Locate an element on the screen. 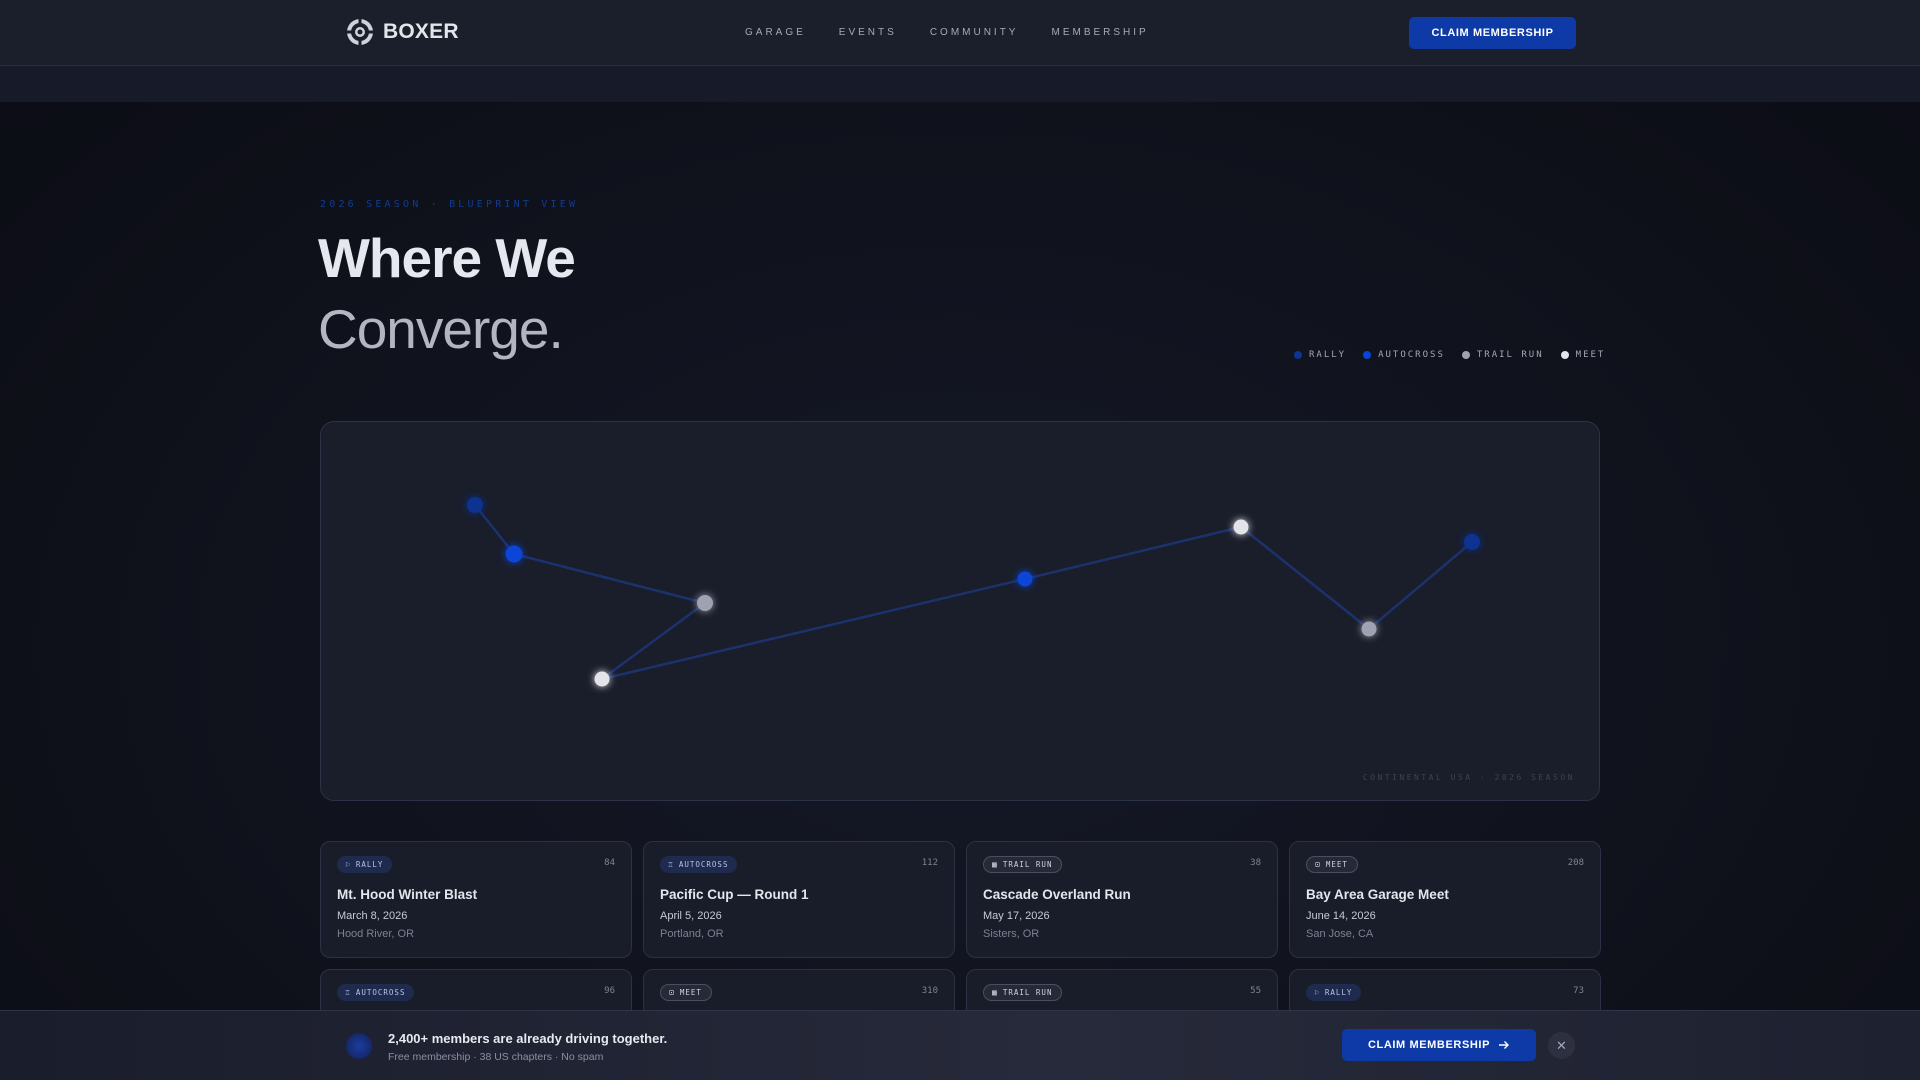 This screenshot has width=1920, height=1080. brand-logo: BOXER is located at coordinates (402, 32).